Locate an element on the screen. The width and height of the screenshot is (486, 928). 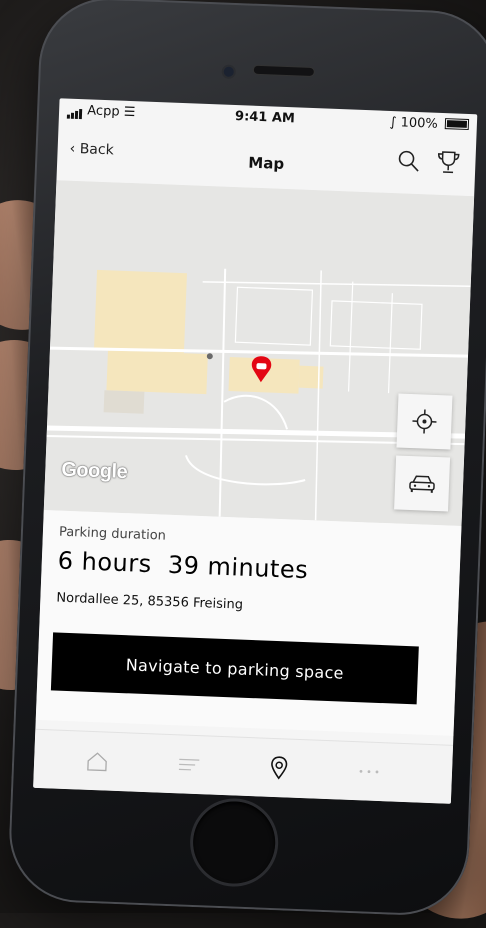
carrier-name: Acpp is located at coordinates (103, 111).